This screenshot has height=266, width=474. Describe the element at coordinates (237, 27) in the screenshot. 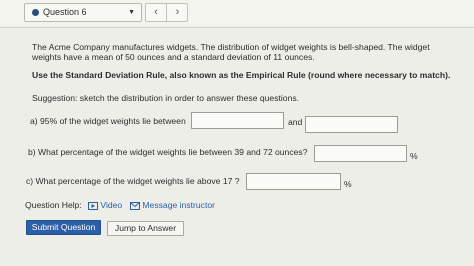

I see `toolbar-divider` at that location.